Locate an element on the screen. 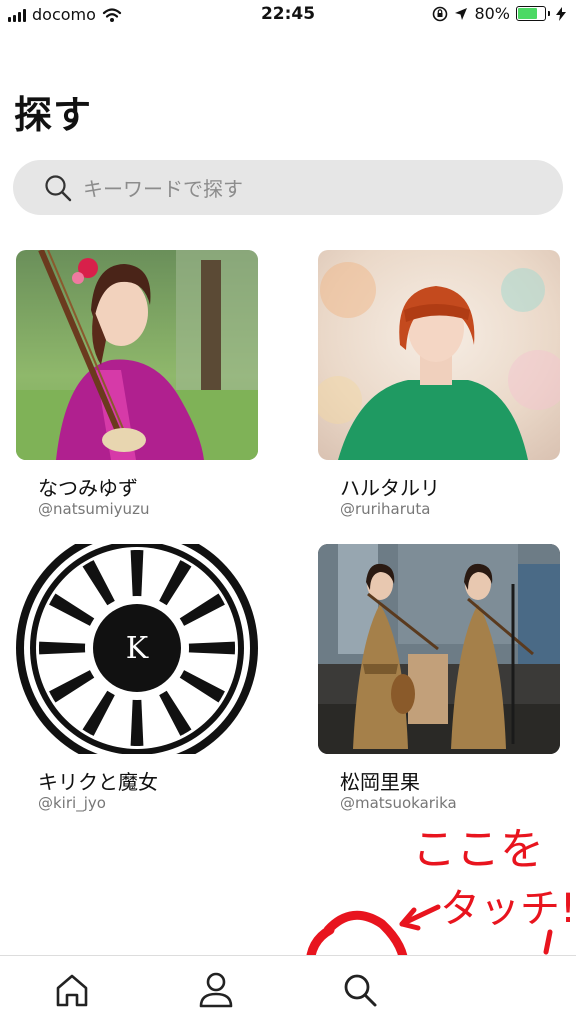 The height and width of the screenshot is (1024, 576). artist-handle: @kiri_jyo is located at coordinates (72, 803).